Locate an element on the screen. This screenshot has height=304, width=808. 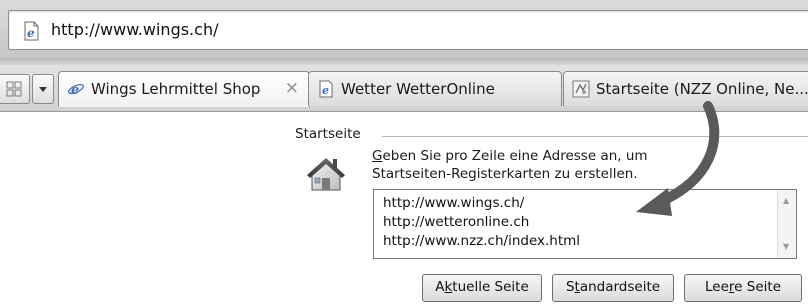
textarea-scrollbar: ▲ ▼ is located at coordinates (786, 224).